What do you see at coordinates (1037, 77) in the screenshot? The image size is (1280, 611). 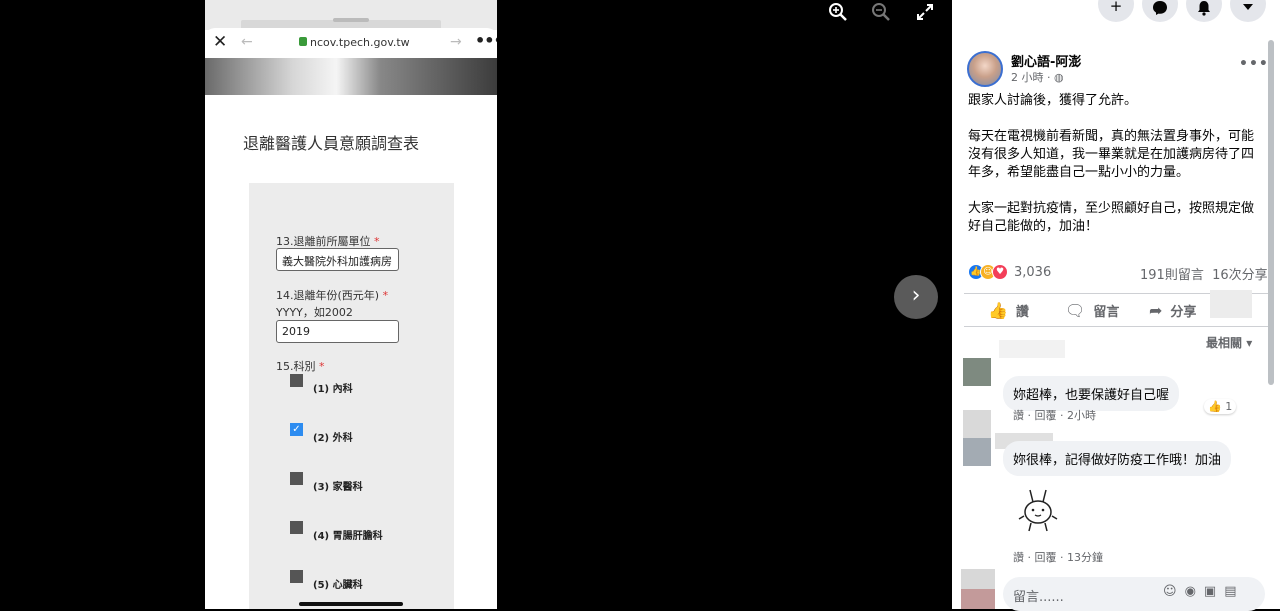 I see `post-timestamp: 2 小時 · ◍` at bounding box center [1037, 77].